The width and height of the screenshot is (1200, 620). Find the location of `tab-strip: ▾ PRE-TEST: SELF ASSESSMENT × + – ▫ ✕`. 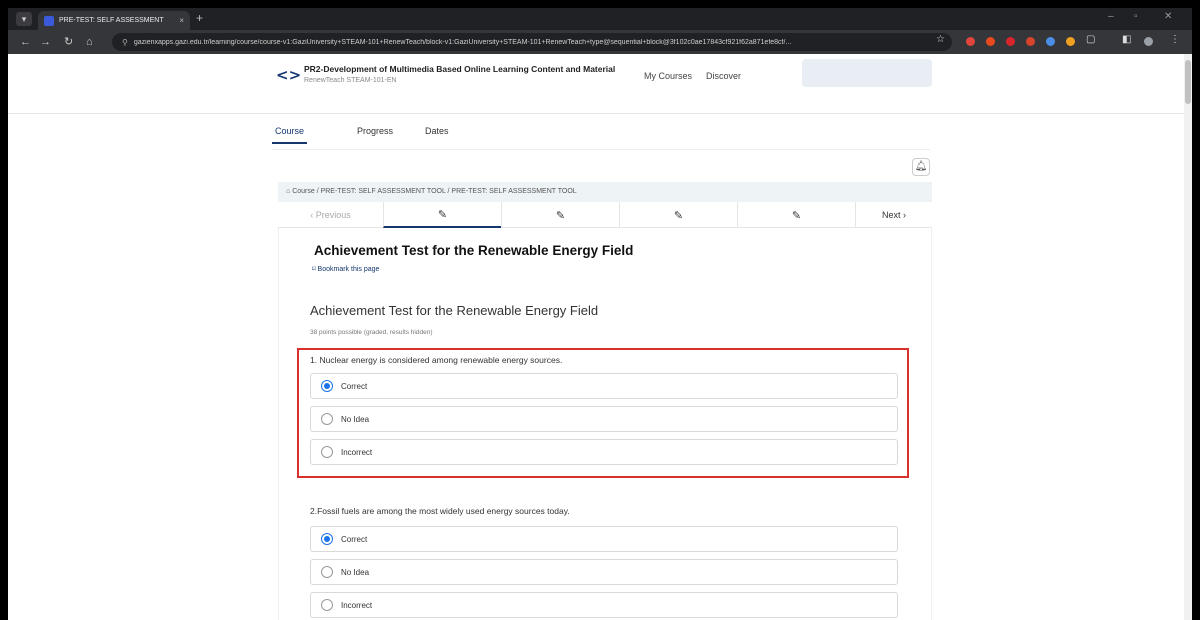

tab-strip: ▾ PRE-TEST: SELF ASSESSMENT × + – ▫ ✕ is located at coordinates (600, 19).